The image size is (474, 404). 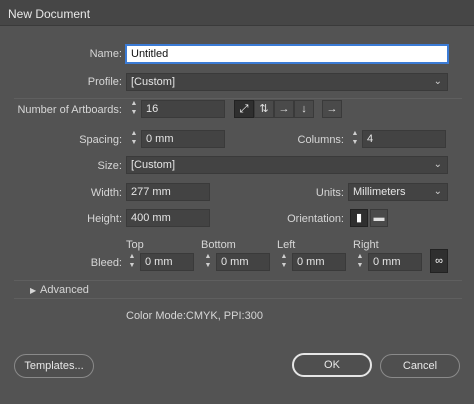 I want to click on size-label: Size:, so click(x=109, y=166).